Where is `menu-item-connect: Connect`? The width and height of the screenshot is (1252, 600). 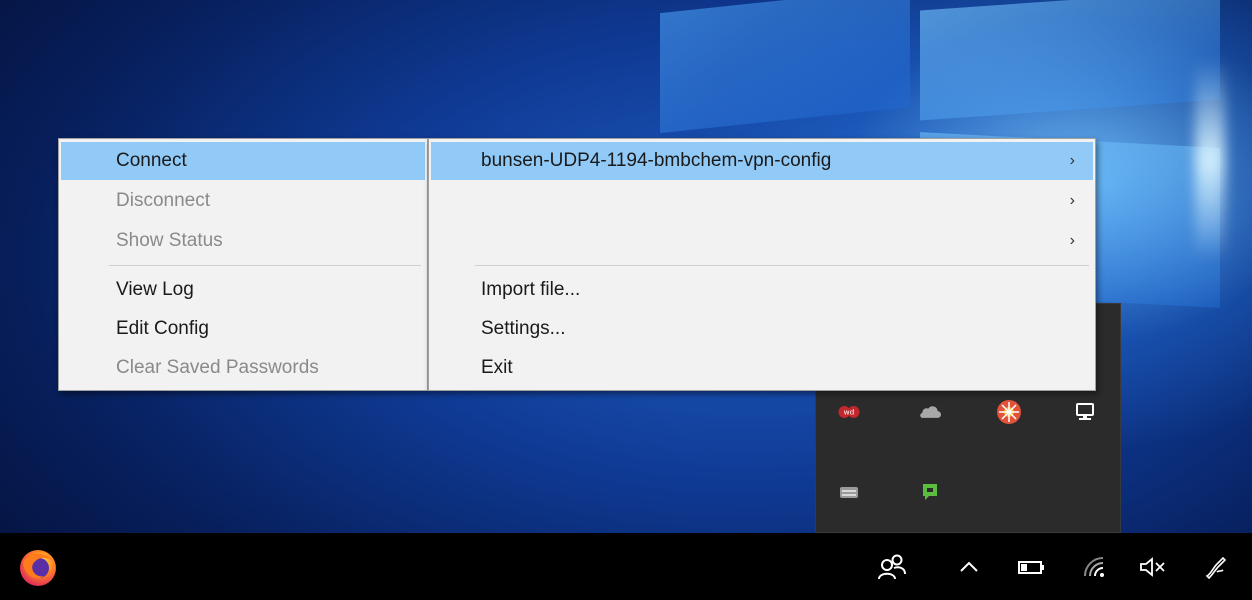
menu-item-connect: Connect is located at coordinates (243, 161).